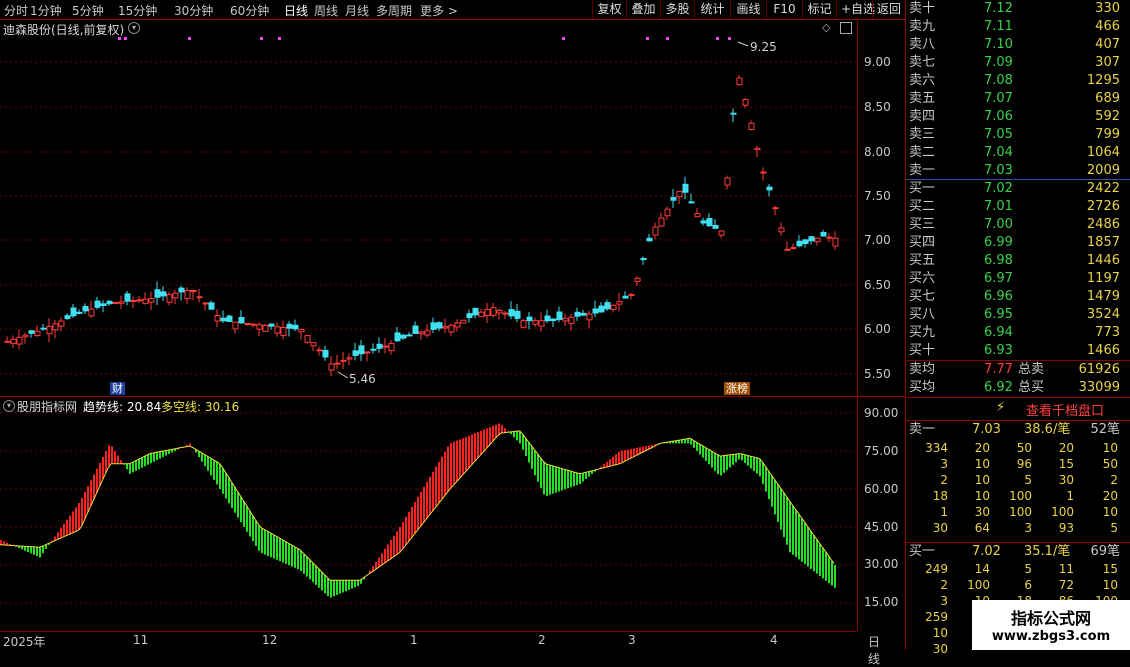 This screenshot has width=1130, height=667. I want to click on level-label: 卖十, so click(922, 8).